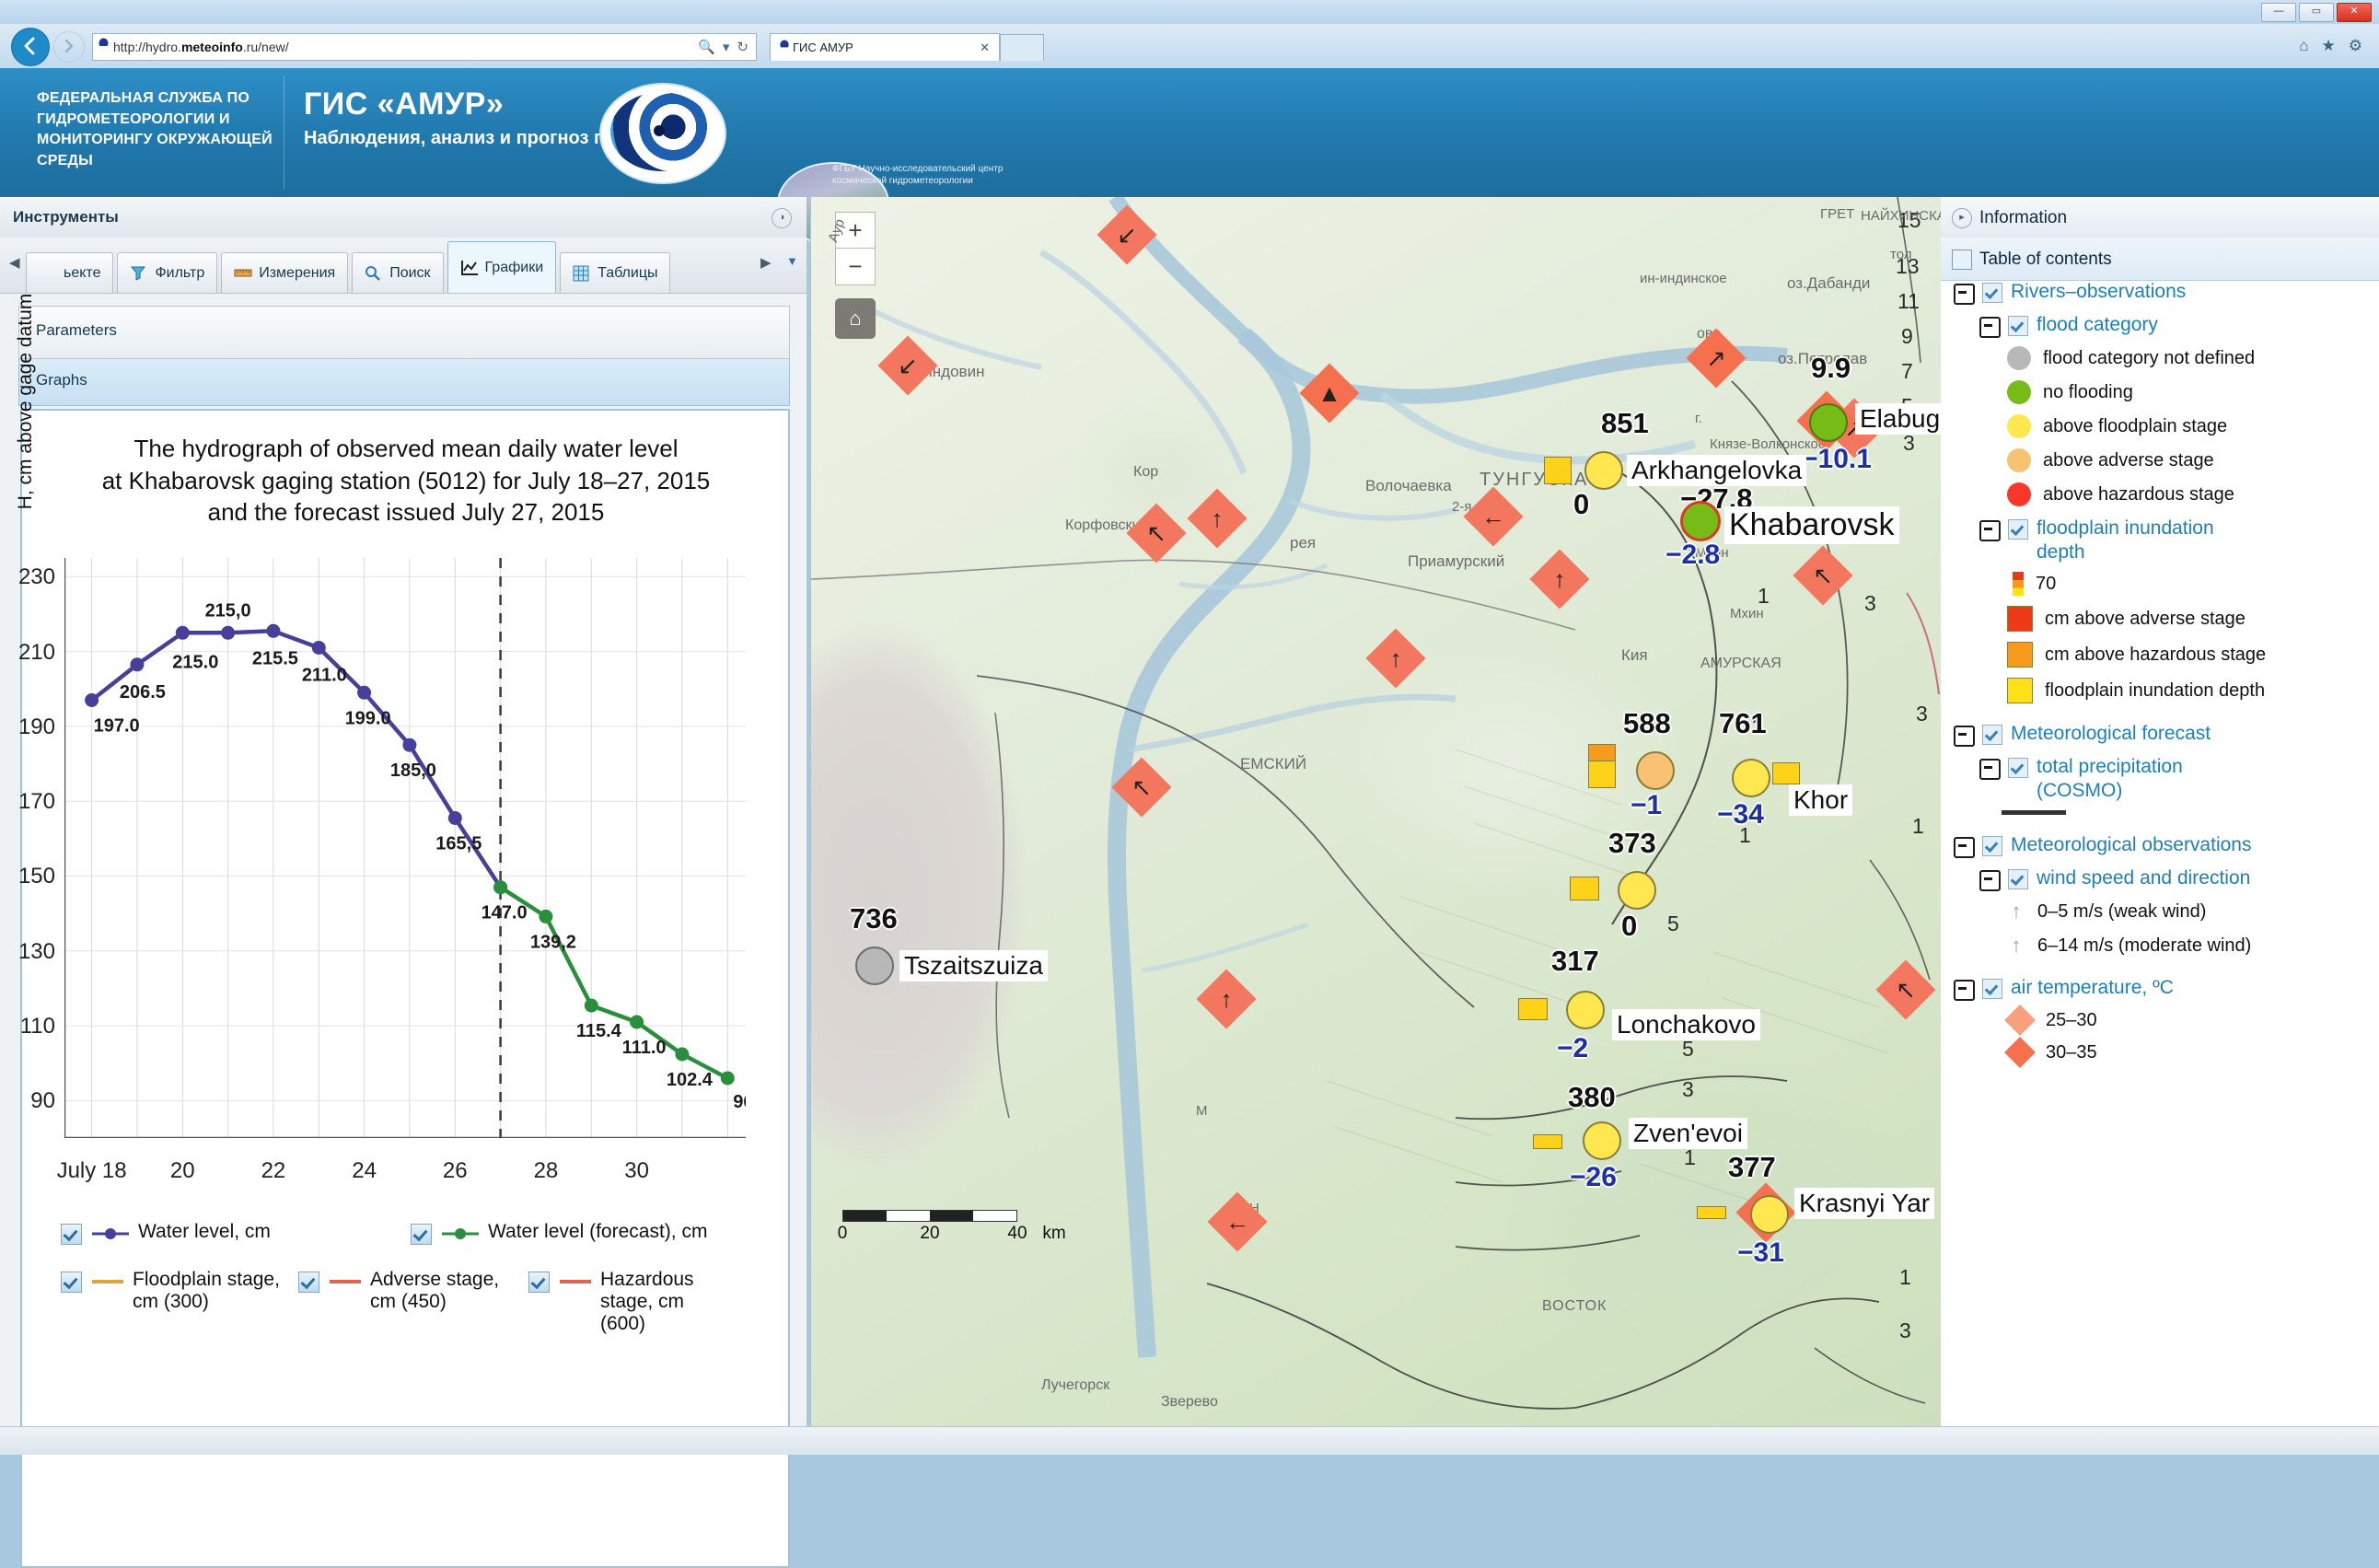 The width and height of the screenshot is (2379, 1568). What do you see at coordinates (2122, 911) in the screenshot?
I see `legend-item-label: 0–5 m/s (weak wind)` at bounding box center [2122, 911].